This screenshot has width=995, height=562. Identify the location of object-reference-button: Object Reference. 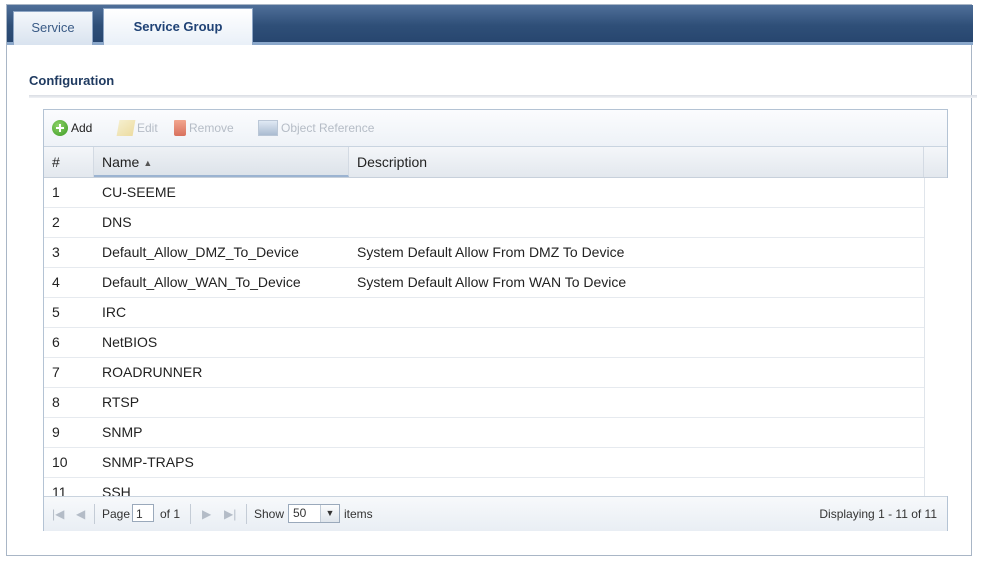
(316, 128).